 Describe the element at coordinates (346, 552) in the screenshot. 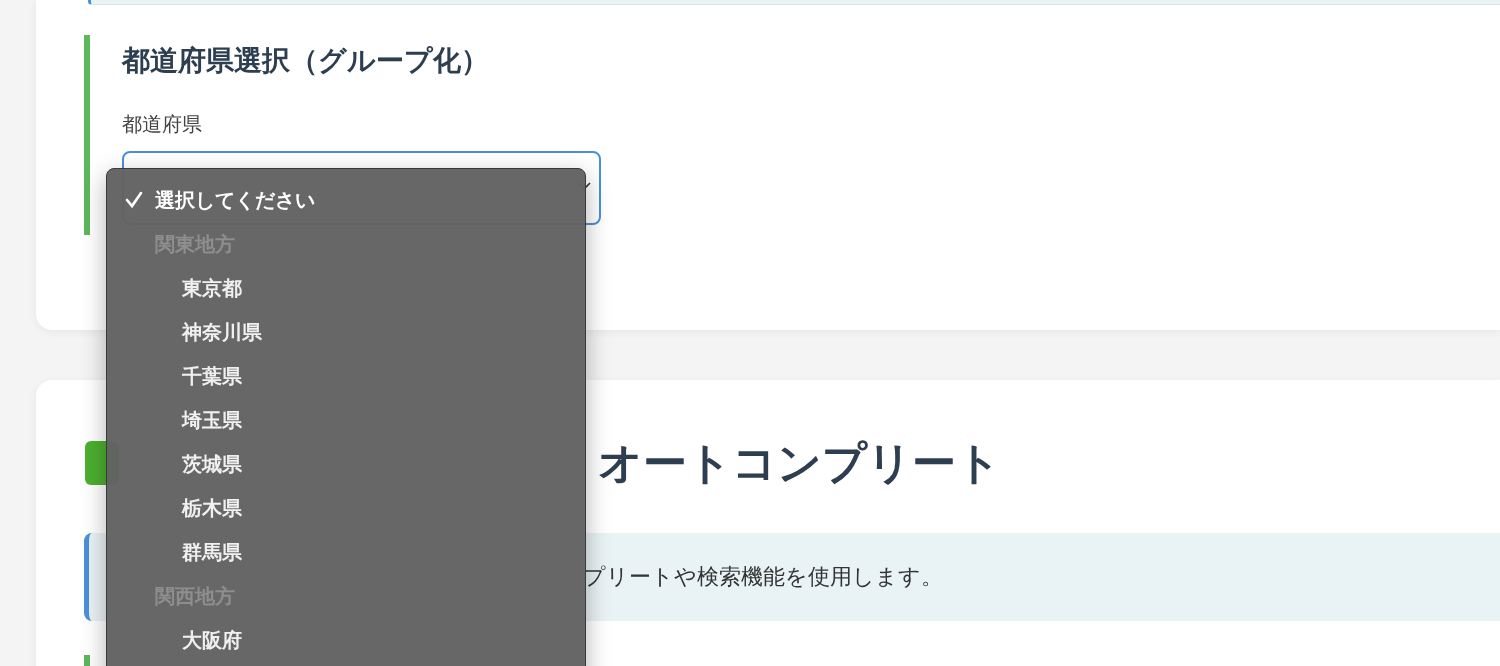

I see `dropdown-option: 群馬県` at that location.